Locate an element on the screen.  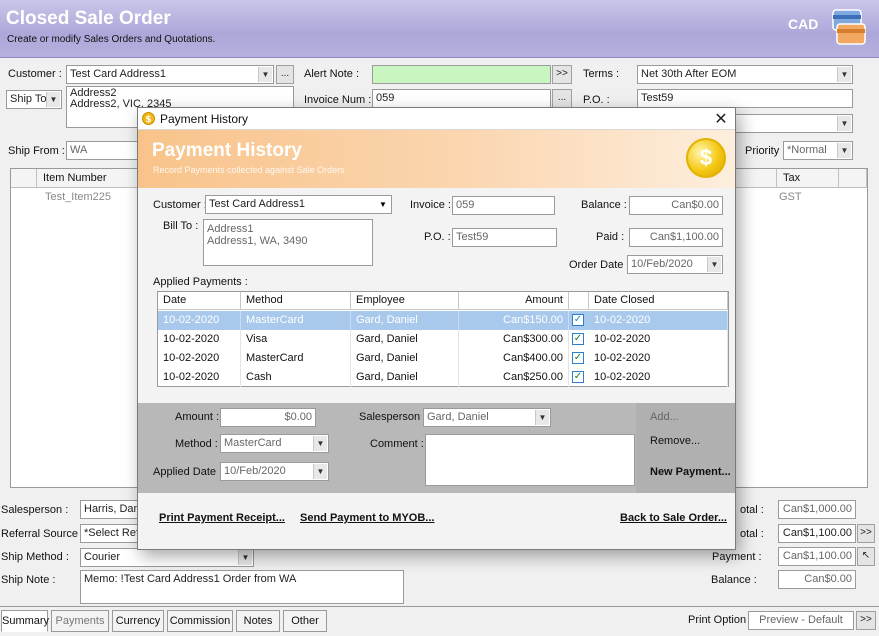
terms-value: Net 30th After EOM is located at coordinates (689, 74).